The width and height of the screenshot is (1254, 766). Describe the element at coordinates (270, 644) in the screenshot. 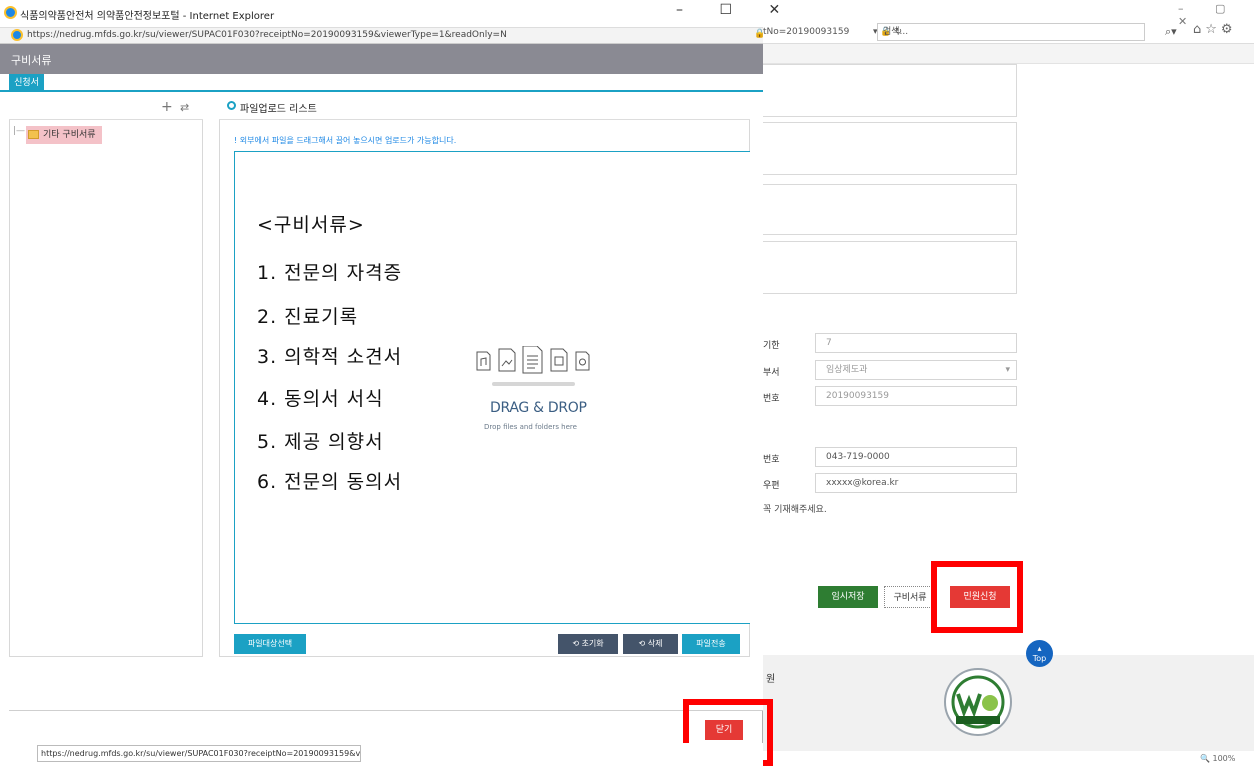

I see `select-files-button: 파일대상선택` at that location.